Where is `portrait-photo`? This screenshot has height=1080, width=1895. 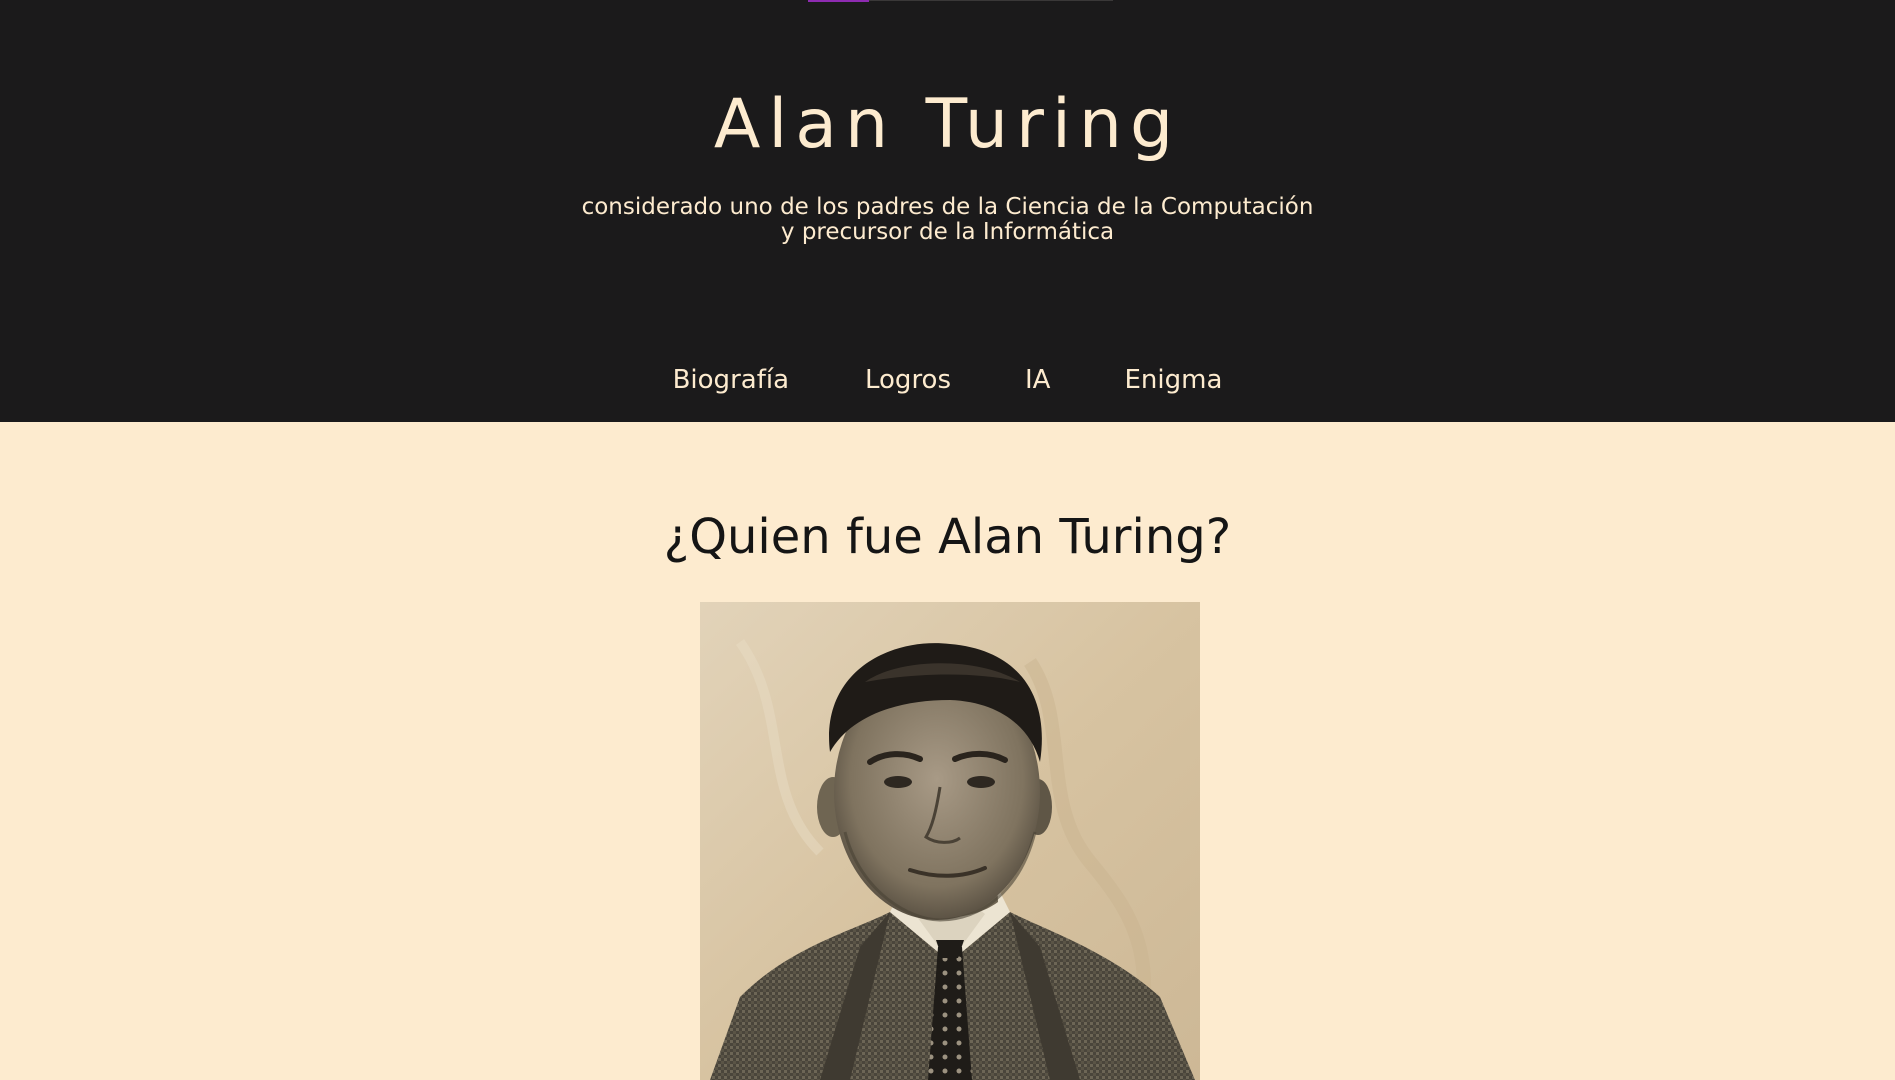 portrait-photo is located at coordinates (950, 841).